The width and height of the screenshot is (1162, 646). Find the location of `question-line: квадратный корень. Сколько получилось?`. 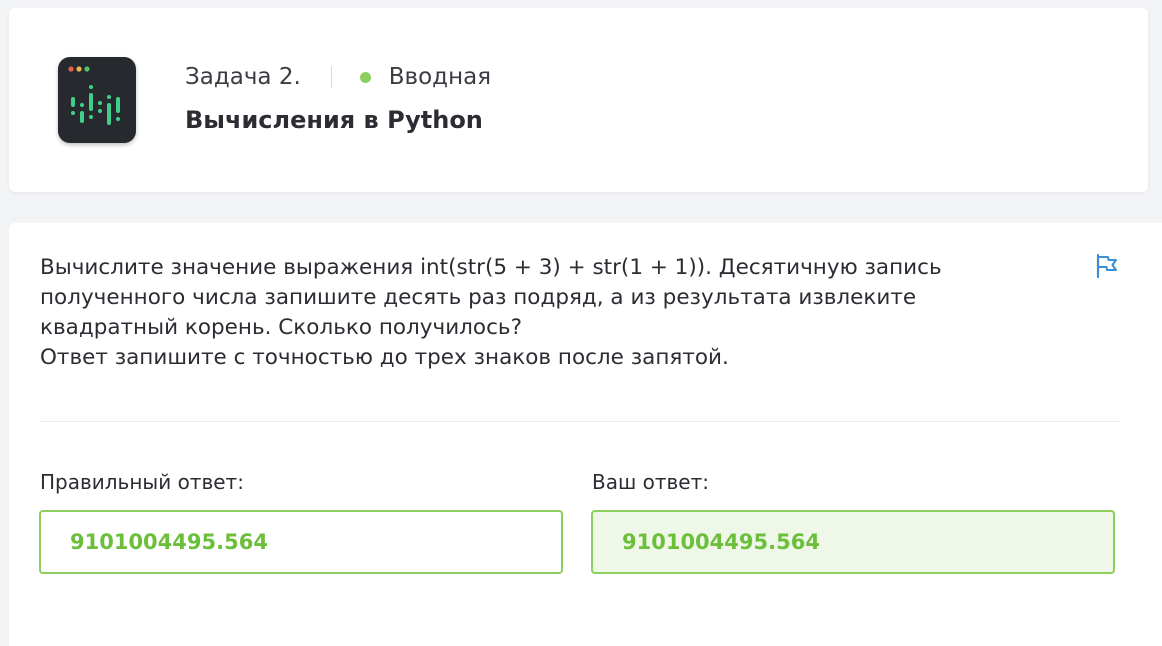

question-line: квадратный корень. Сколько получилось? is located at coordinates (281, 327).